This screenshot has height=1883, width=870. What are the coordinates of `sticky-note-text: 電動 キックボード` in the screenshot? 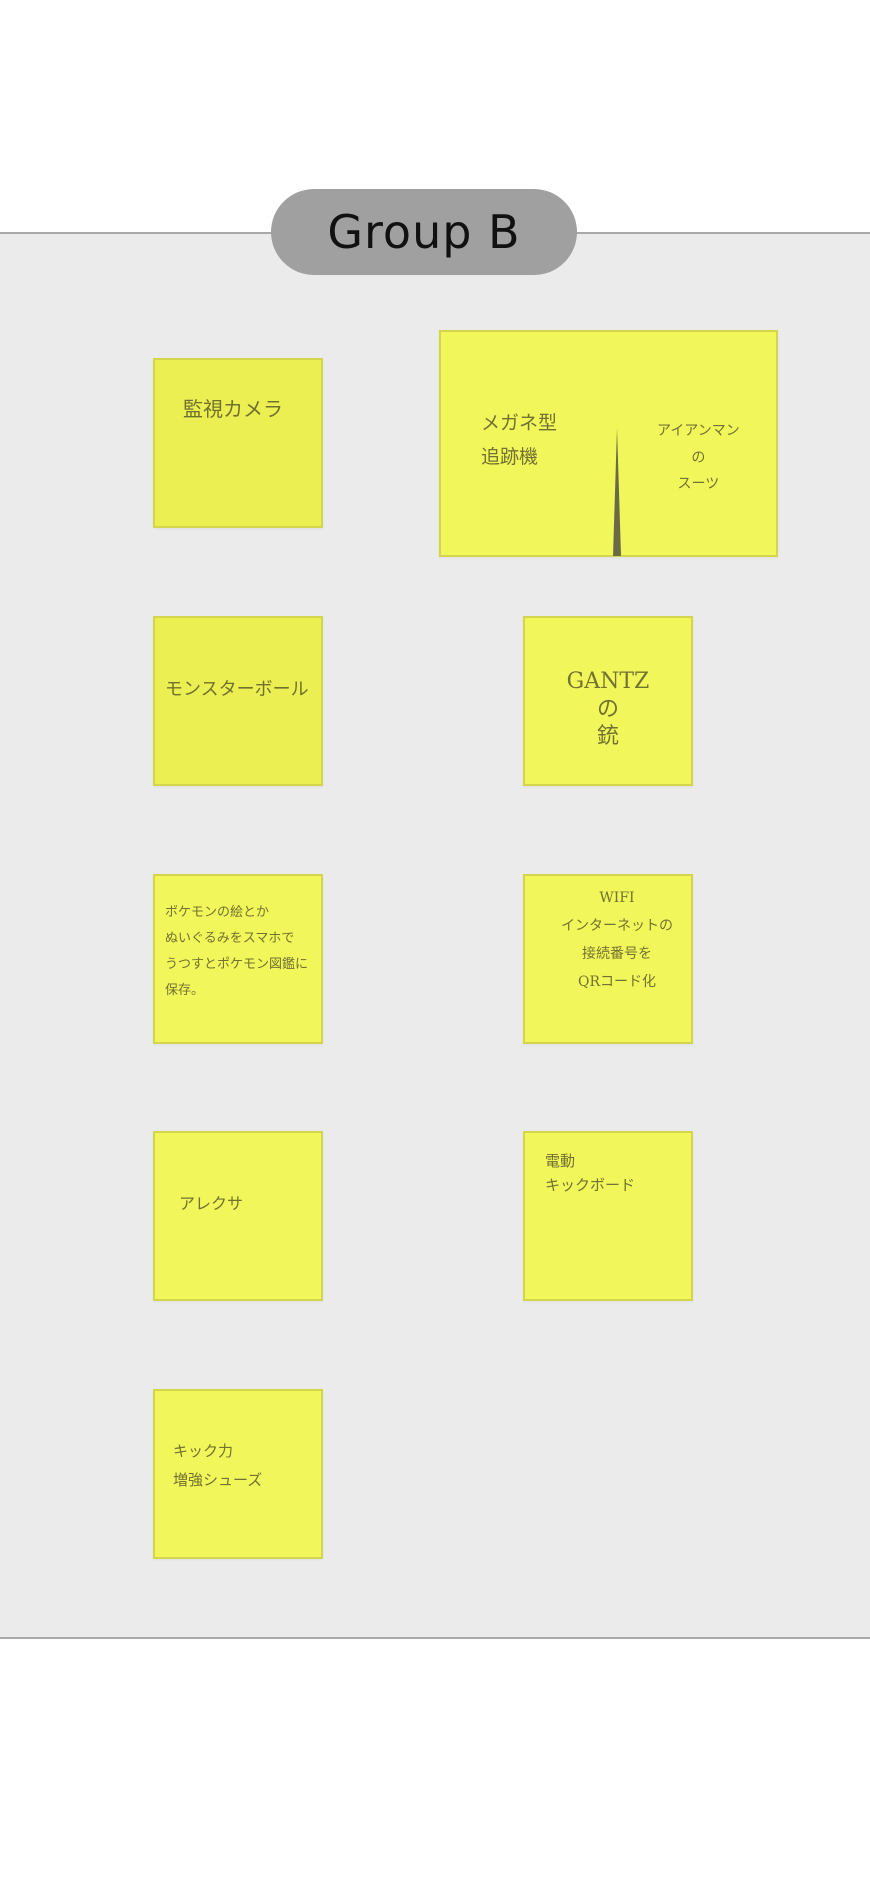 It's located at (590, 1173).